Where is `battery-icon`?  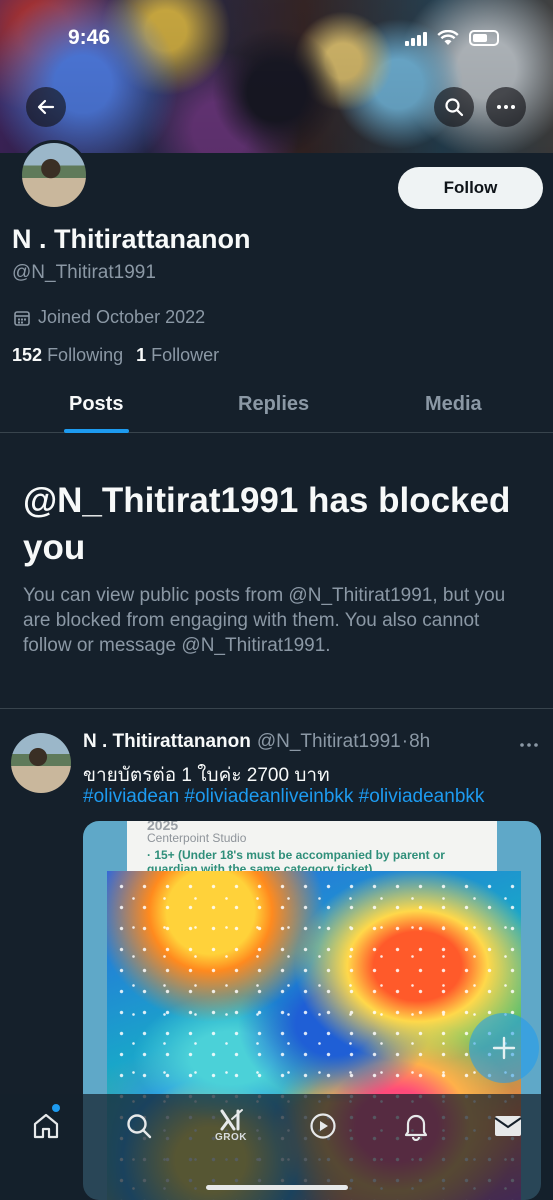 battery-icon is located at coordinates (484, 38).